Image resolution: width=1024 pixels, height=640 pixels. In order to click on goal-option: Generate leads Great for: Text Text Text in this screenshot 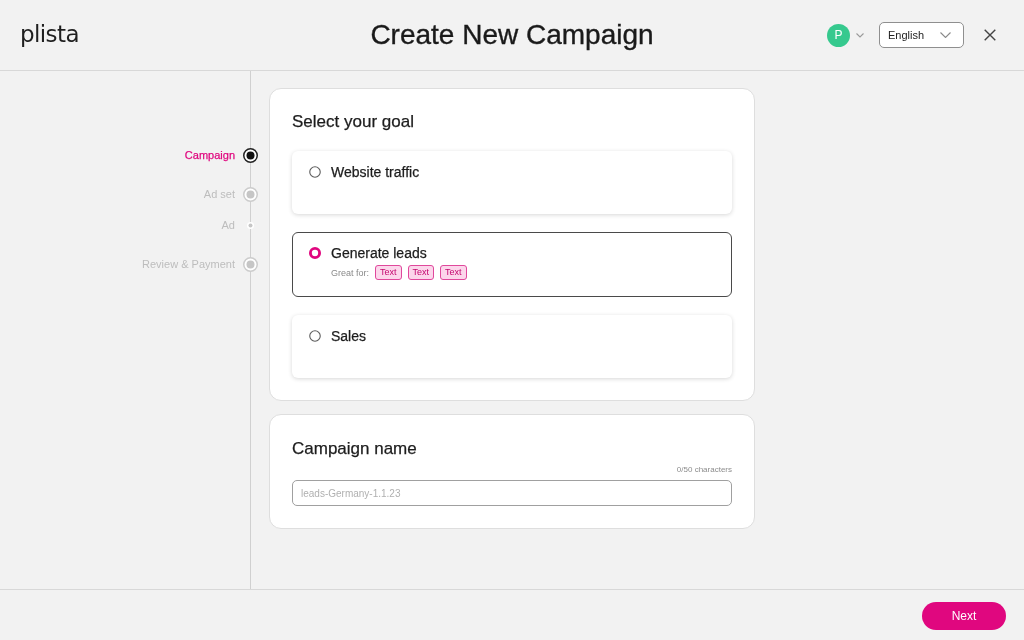, I will do `click(512, 264)`.